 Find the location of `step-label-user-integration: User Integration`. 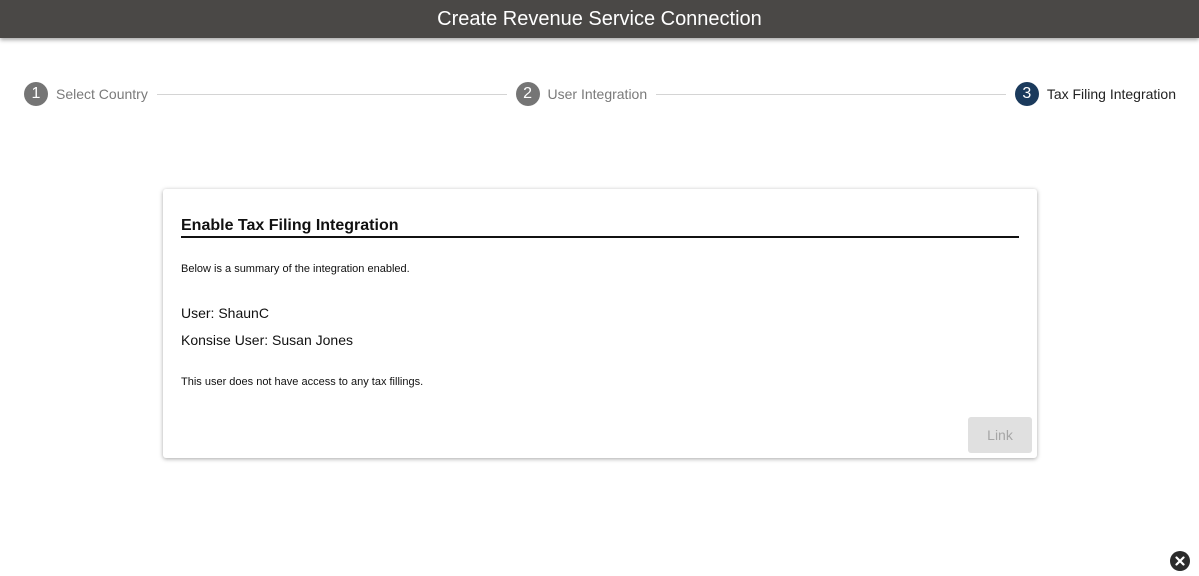

step-label-user-integration: User Integration is located at coordinates (597, 94).